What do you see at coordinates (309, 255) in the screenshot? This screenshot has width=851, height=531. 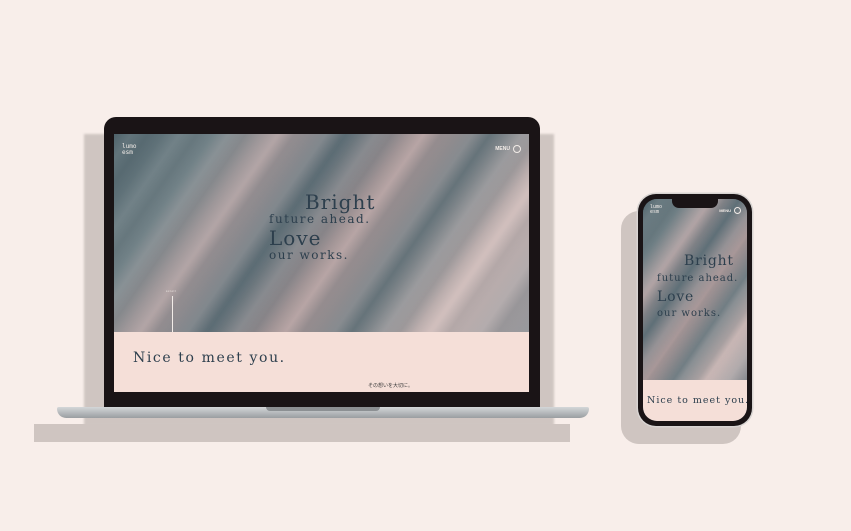 I see `headline-line-4: our works.` at bounding box center [309, 255].